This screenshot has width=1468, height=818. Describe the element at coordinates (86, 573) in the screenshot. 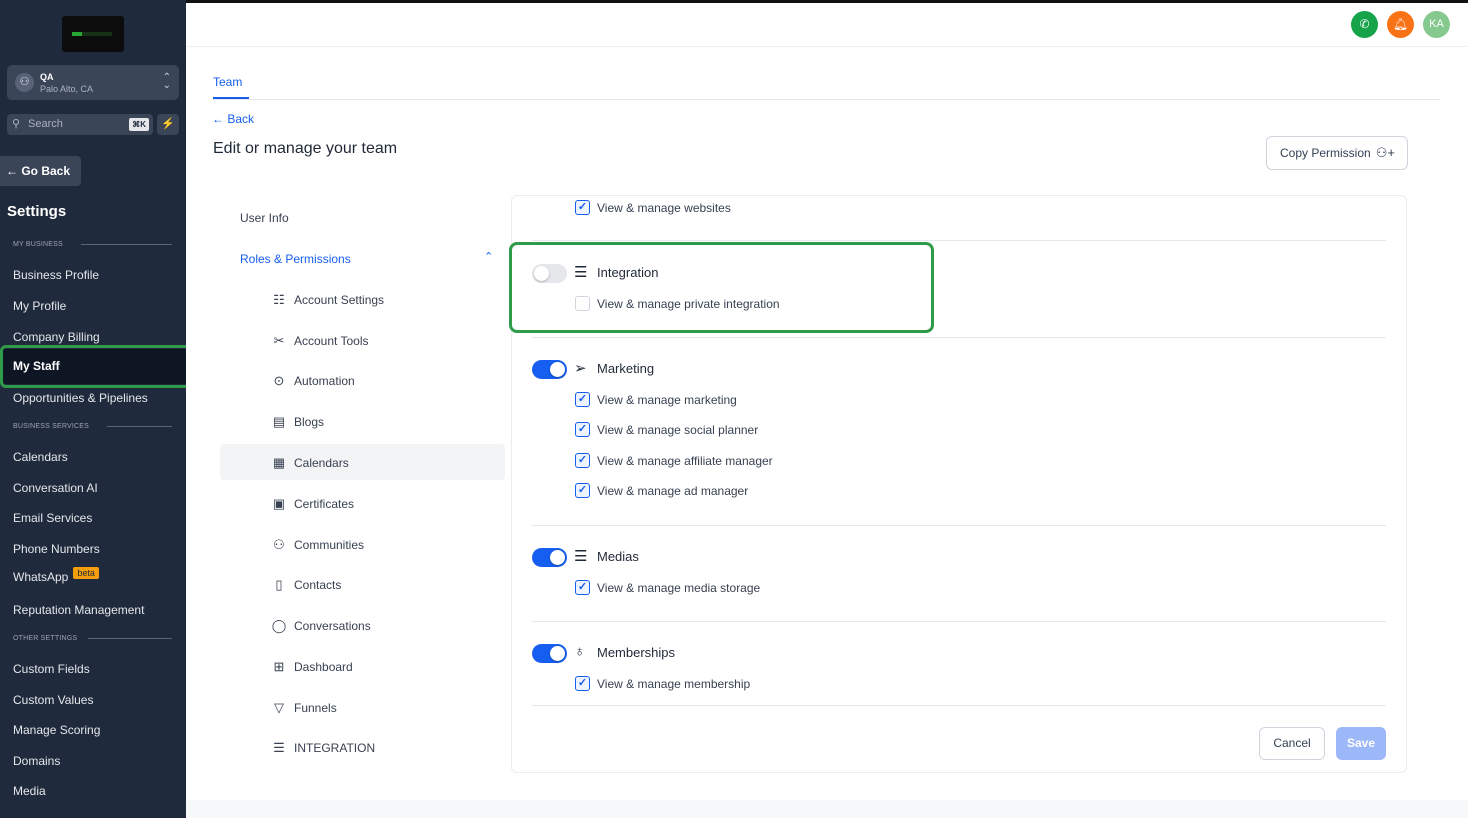

I see `beta-badge: beta` at that location.